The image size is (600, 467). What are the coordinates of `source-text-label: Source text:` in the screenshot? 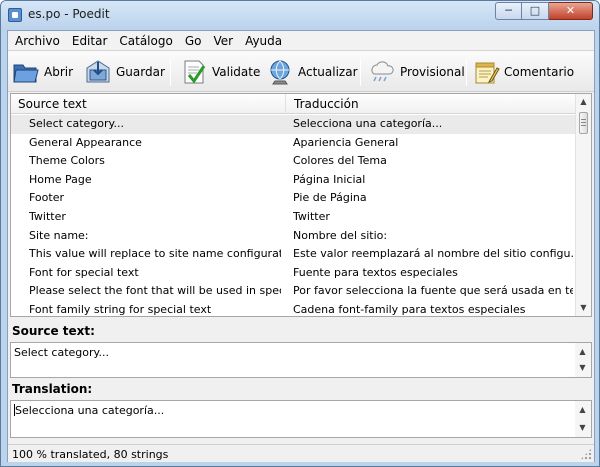 It's located at (53, 331).